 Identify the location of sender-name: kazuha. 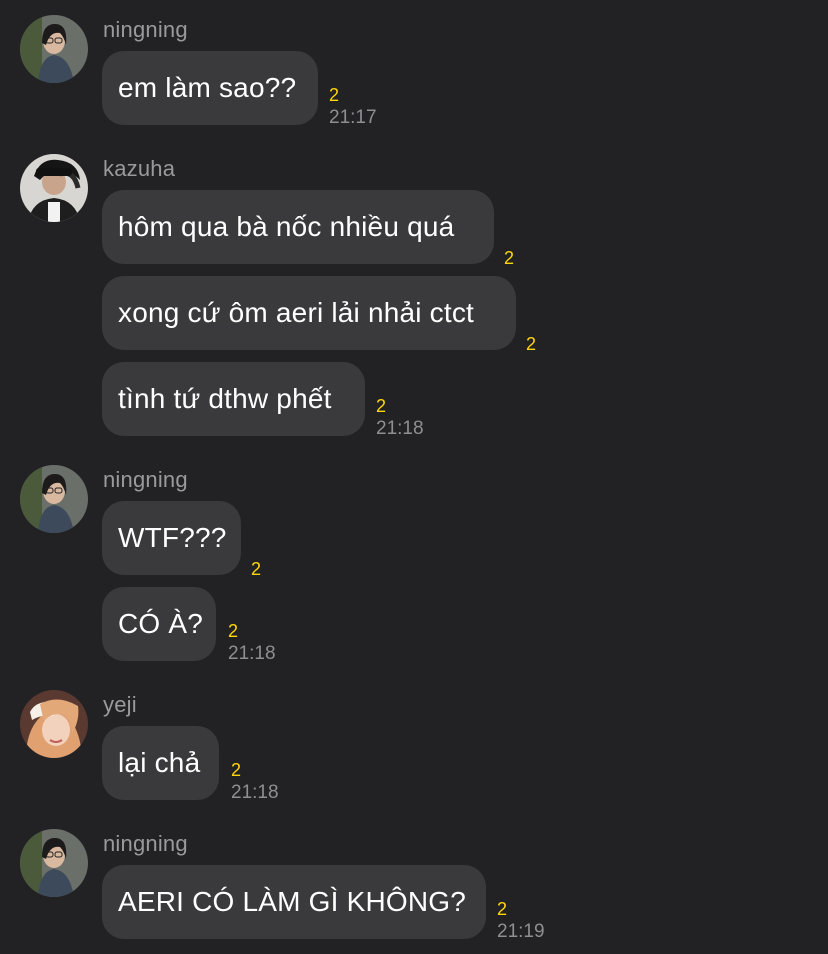
(139, 168).